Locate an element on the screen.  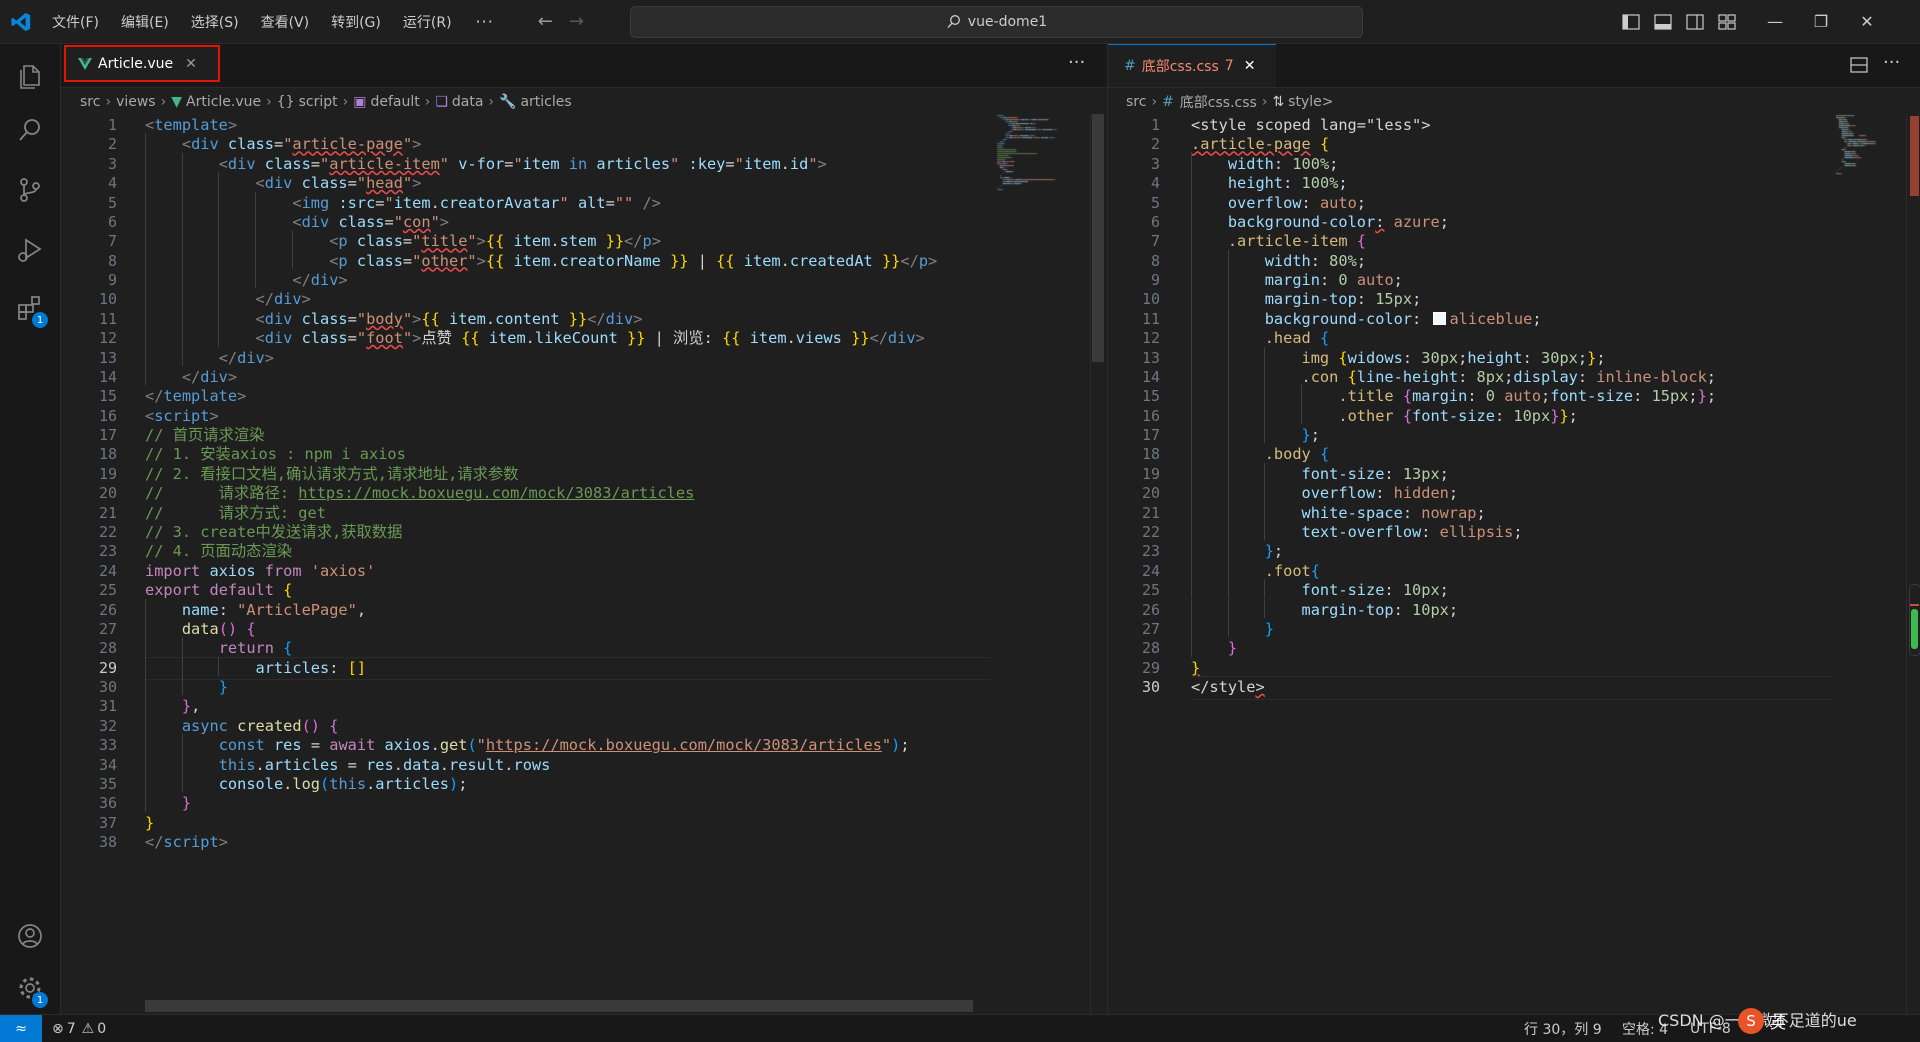
menu-edit: 编辑(E) is located at coordinates (145, 22).